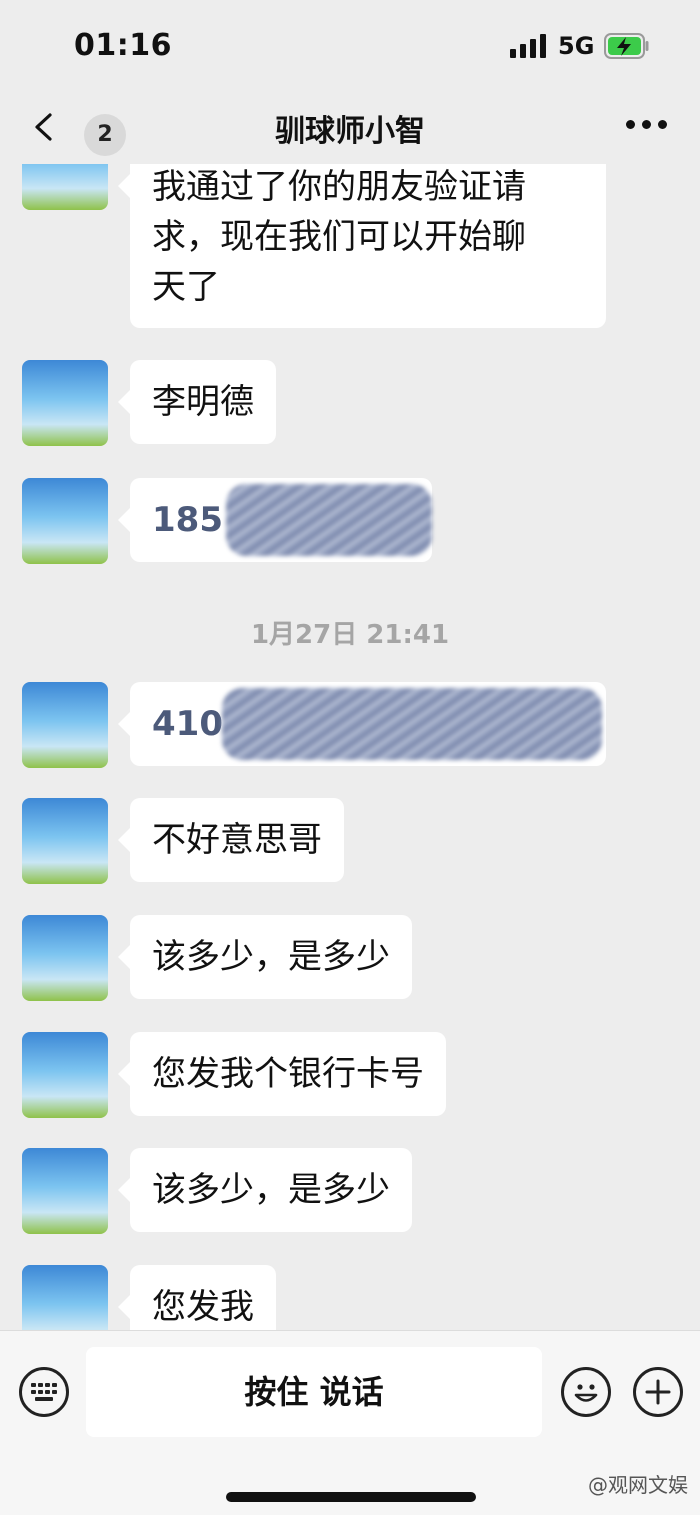  Describe the element at coordinates (123, 45) in the screenshot. I see `status-time: 01:16` at that location.